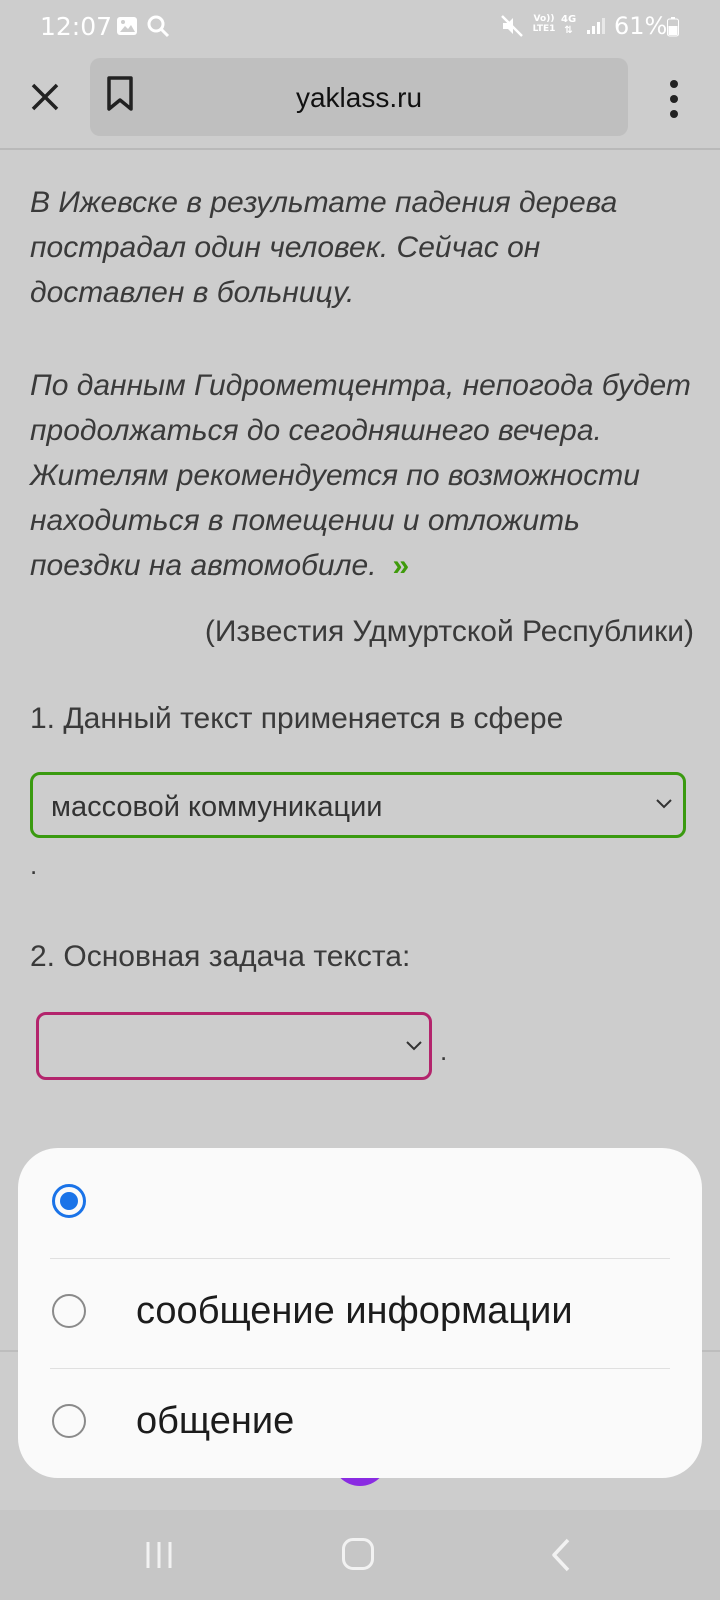 This screenshot has width=720, height=1600. What do you see at coordinates (158, 28) in the screenshot?
I see `search-icon` at bounding box center [158, 28].